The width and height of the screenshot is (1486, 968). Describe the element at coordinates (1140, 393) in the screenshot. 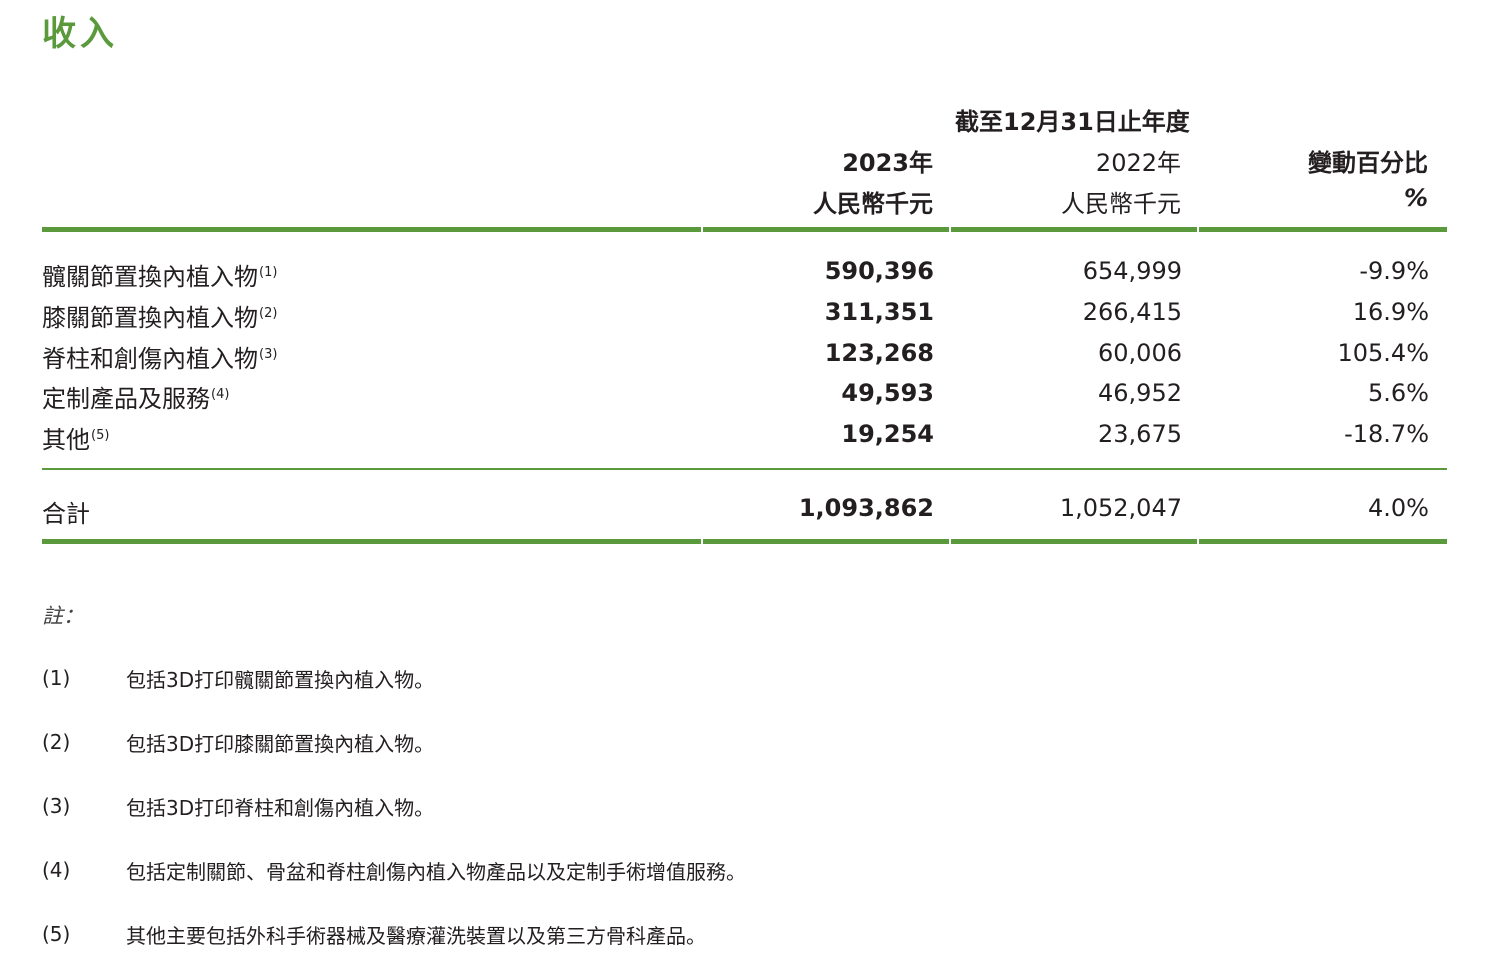

I see `value-2022: 46,952` at that location.